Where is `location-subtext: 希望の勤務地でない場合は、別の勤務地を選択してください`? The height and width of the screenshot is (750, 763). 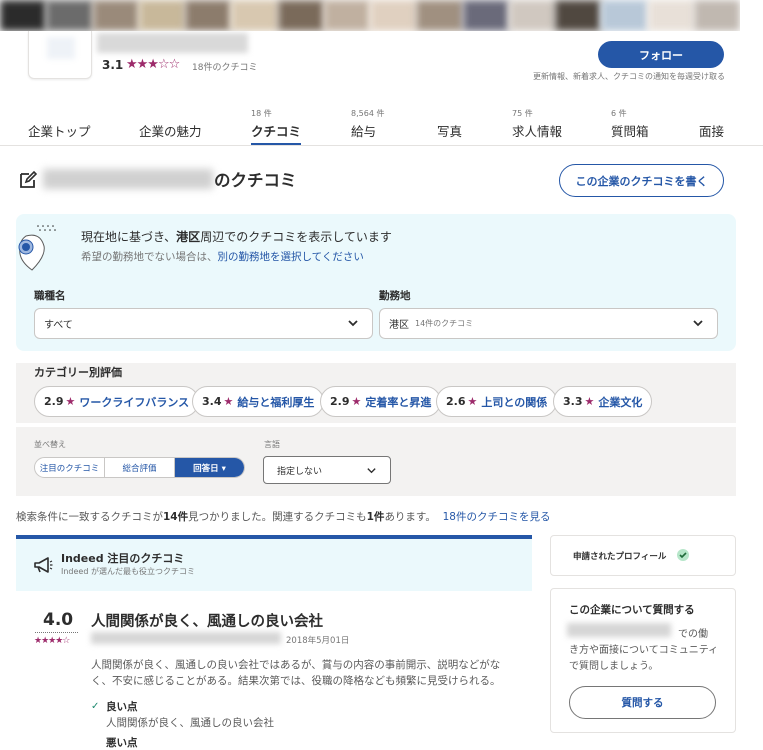 location-subtext: 希望の勤務地でない場合は、別の勤務地を選択してください is located at coordinates (222, 257).